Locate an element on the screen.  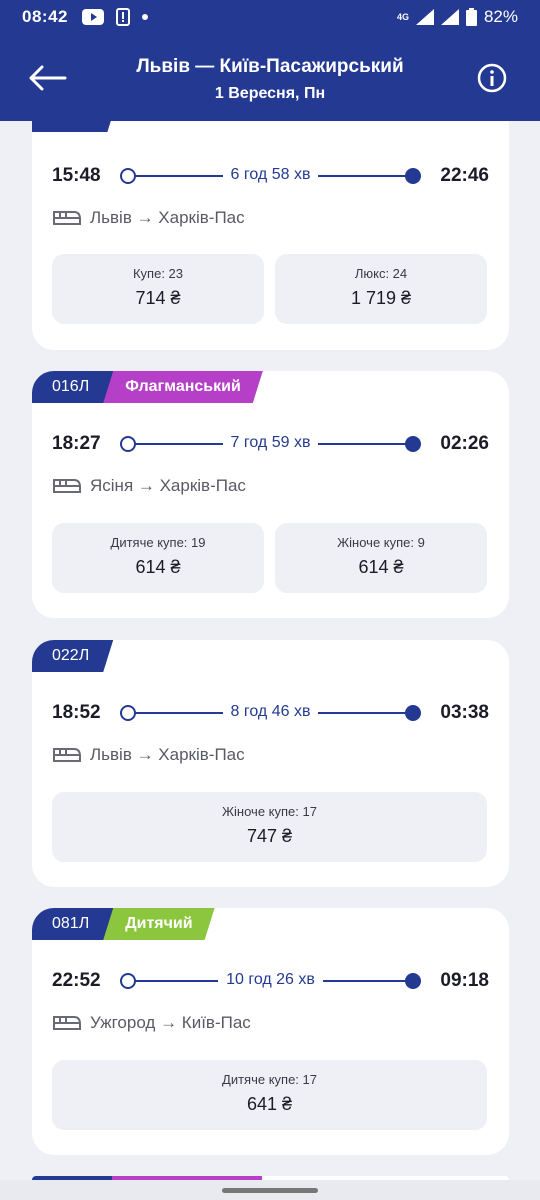
route-line: 10 год 26 хв is located at coordinates (270, 981).